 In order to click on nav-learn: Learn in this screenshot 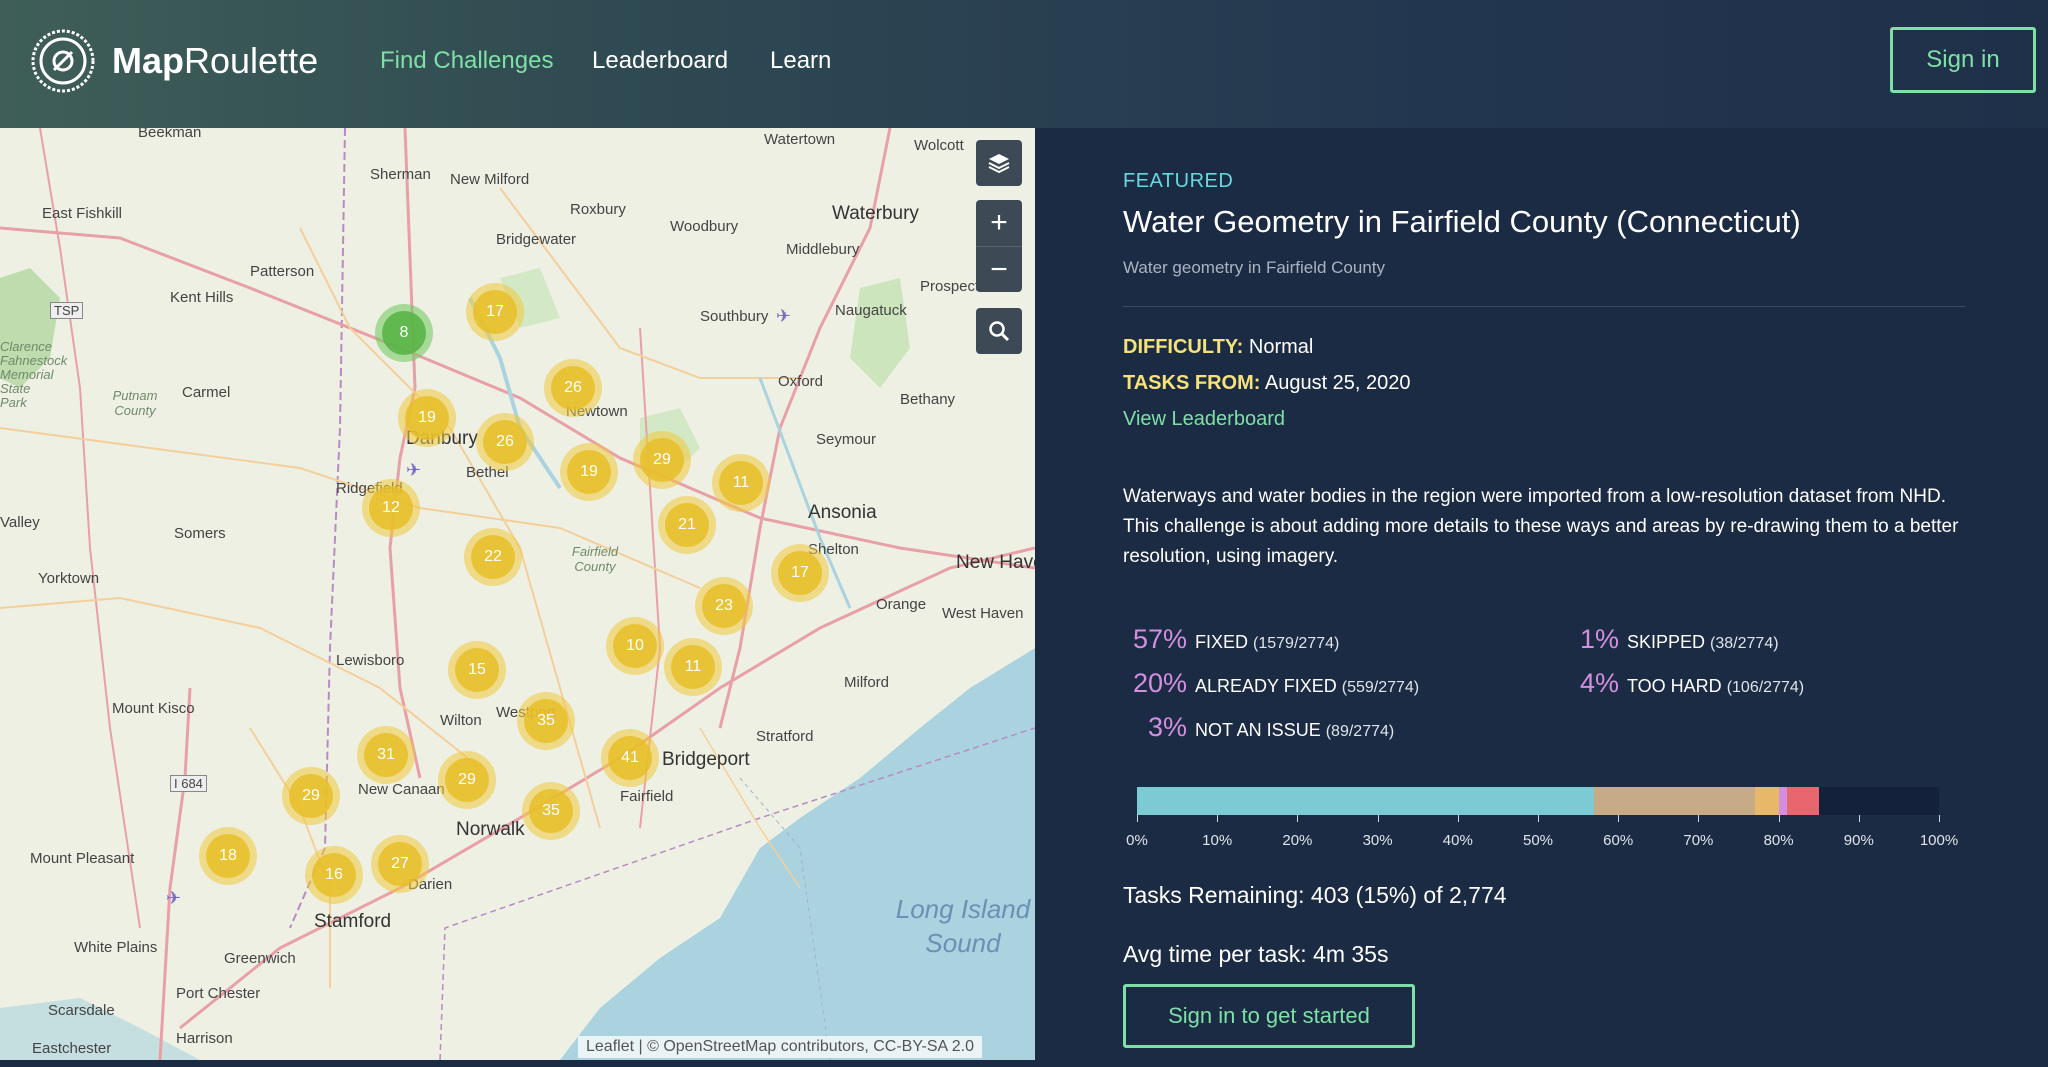, I will do `click(800, 61)`.